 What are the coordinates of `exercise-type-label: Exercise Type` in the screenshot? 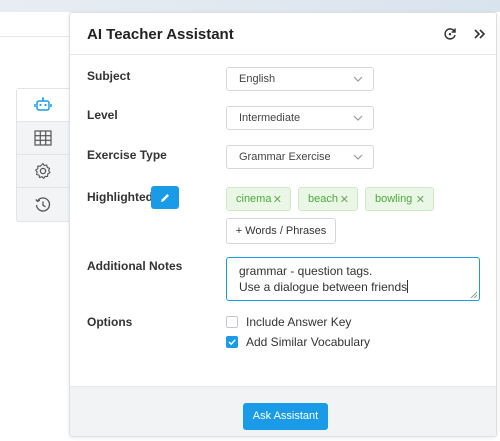 It's located at (127, 155).